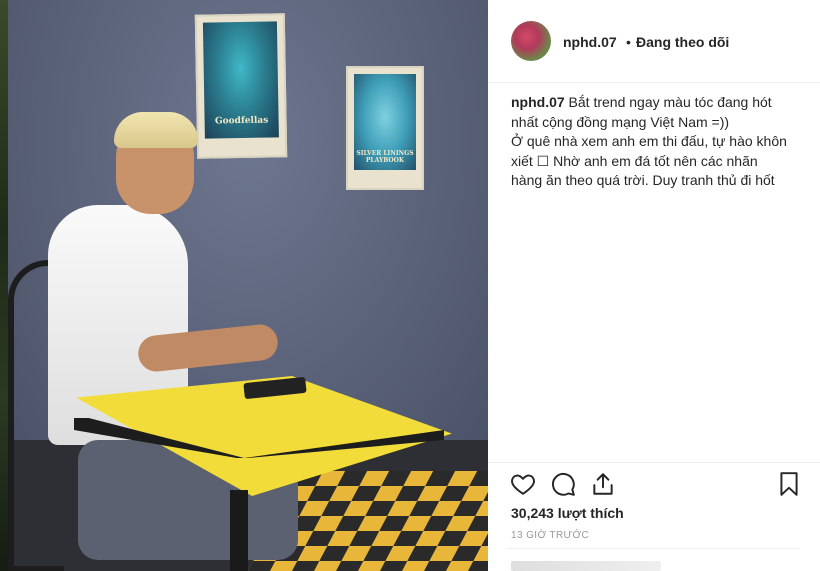 Image resolution: width=820 pixels, height=571 pixels. What do you see at coordinates (550, 535) in the screenshot?
I see `post-timestamp: 13 GIỜ TRƯỚC` at bounding box center [550, 535].